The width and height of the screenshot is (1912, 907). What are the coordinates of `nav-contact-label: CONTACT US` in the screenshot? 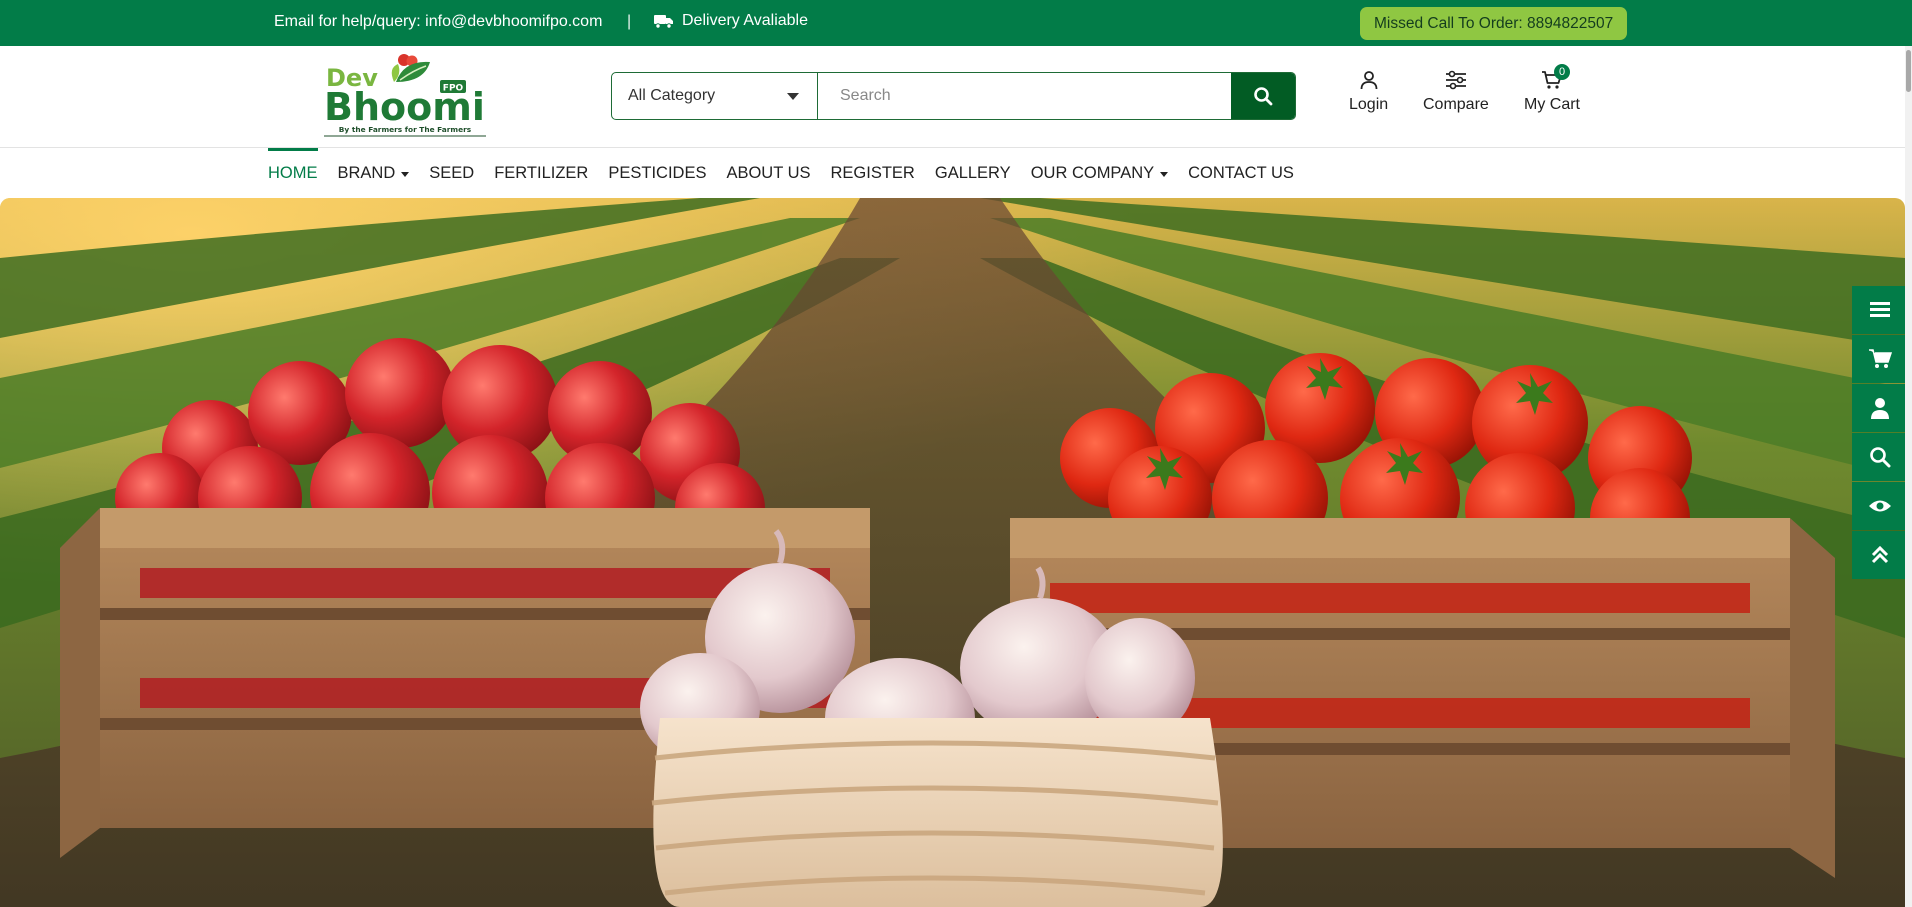 It's located at (1241, 173).